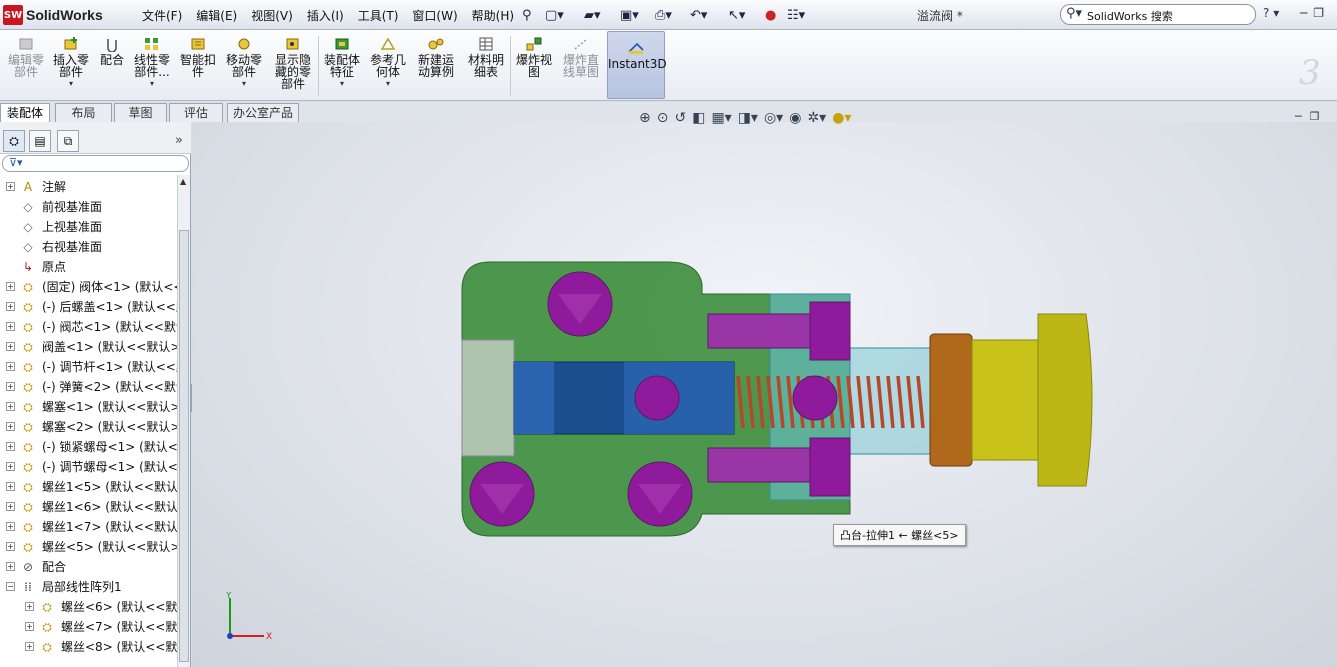  Describe the element at coordinates (763, 465) in the screenshot. I see `lower-screw-shank` at that location.